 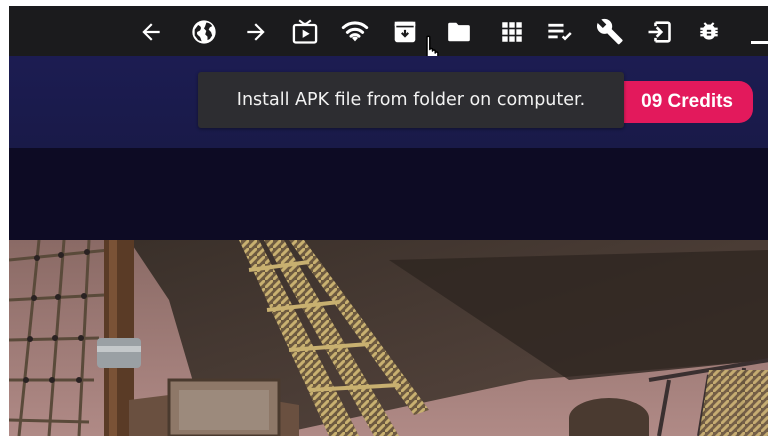 What do you see at coordinates (560, 32) in the screenshot?
I see `playlist-check-icon` at bounding box center [560, 32].